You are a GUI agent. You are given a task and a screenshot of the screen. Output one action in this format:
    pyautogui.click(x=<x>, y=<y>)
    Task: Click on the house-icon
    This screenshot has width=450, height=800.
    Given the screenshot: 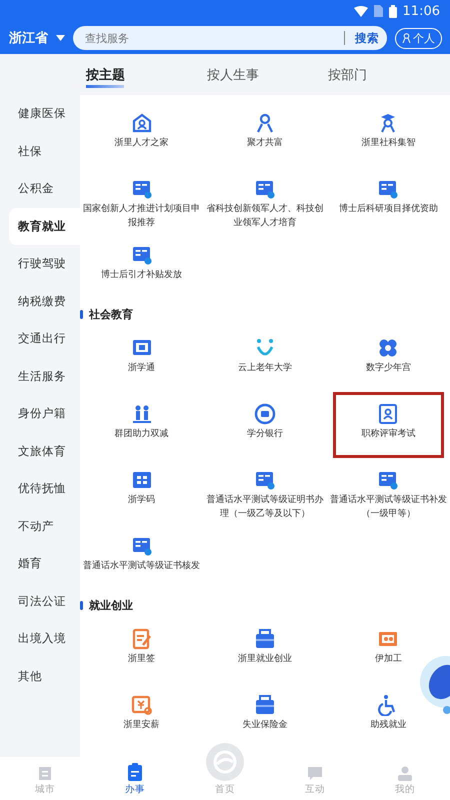 What is the action you would take?
    pyautogui.click(x=141, y=123)
    